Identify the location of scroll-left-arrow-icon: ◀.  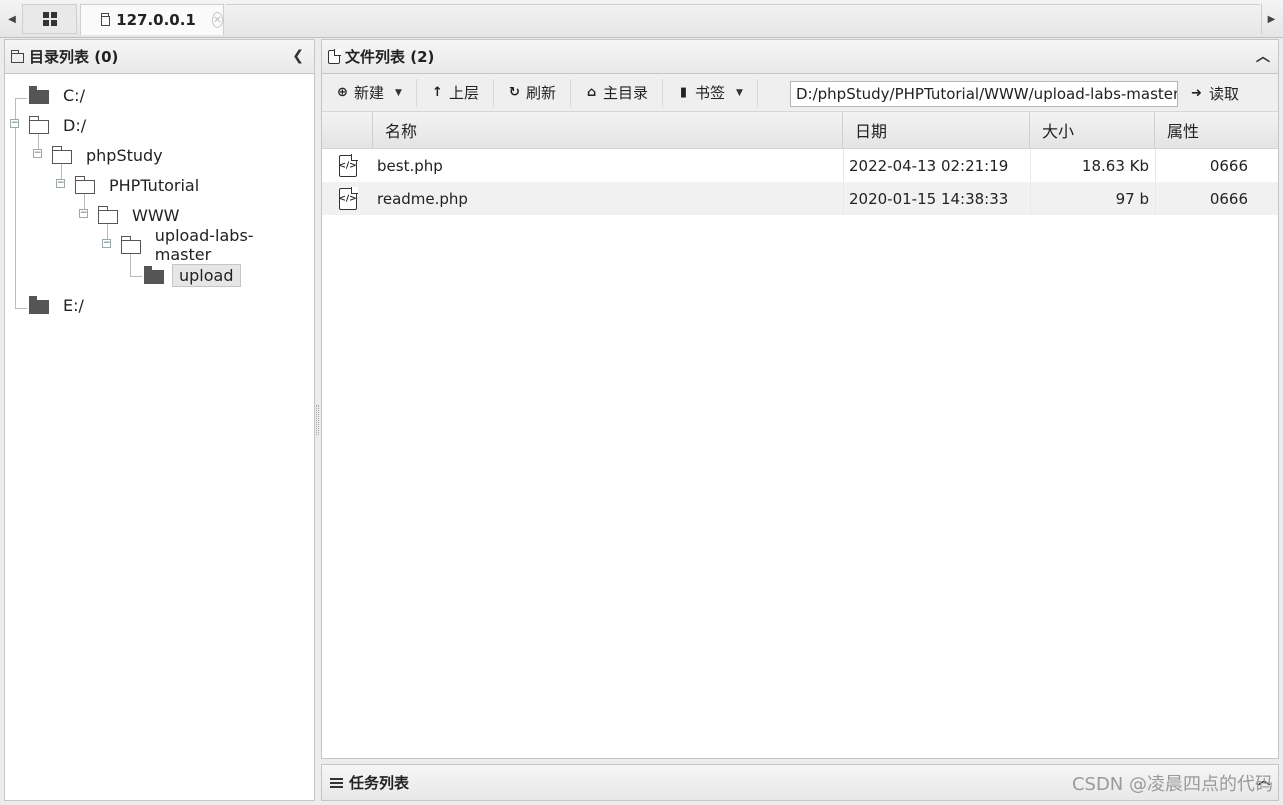
(12, 19).